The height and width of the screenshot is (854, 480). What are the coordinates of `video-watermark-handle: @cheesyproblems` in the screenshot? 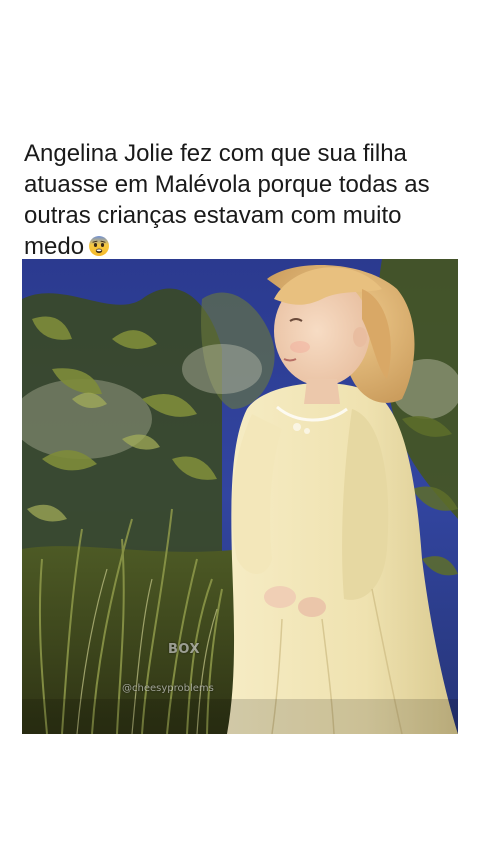 It's located at (168, 688).